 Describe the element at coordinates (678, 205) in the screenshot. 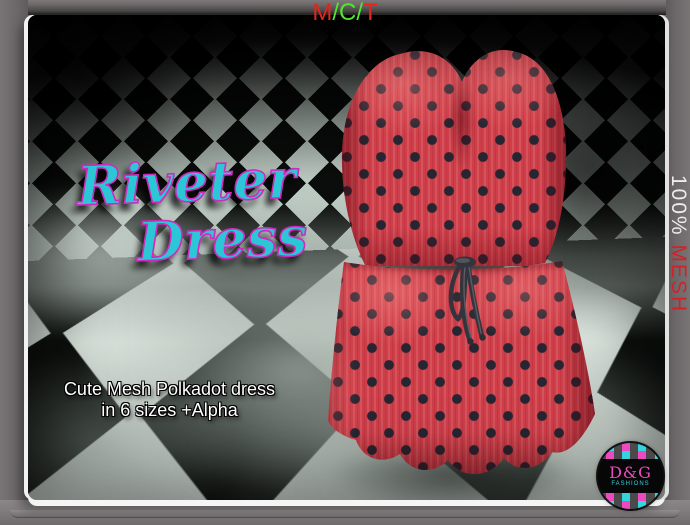

I see `mesh-percent: 100%` at that location.